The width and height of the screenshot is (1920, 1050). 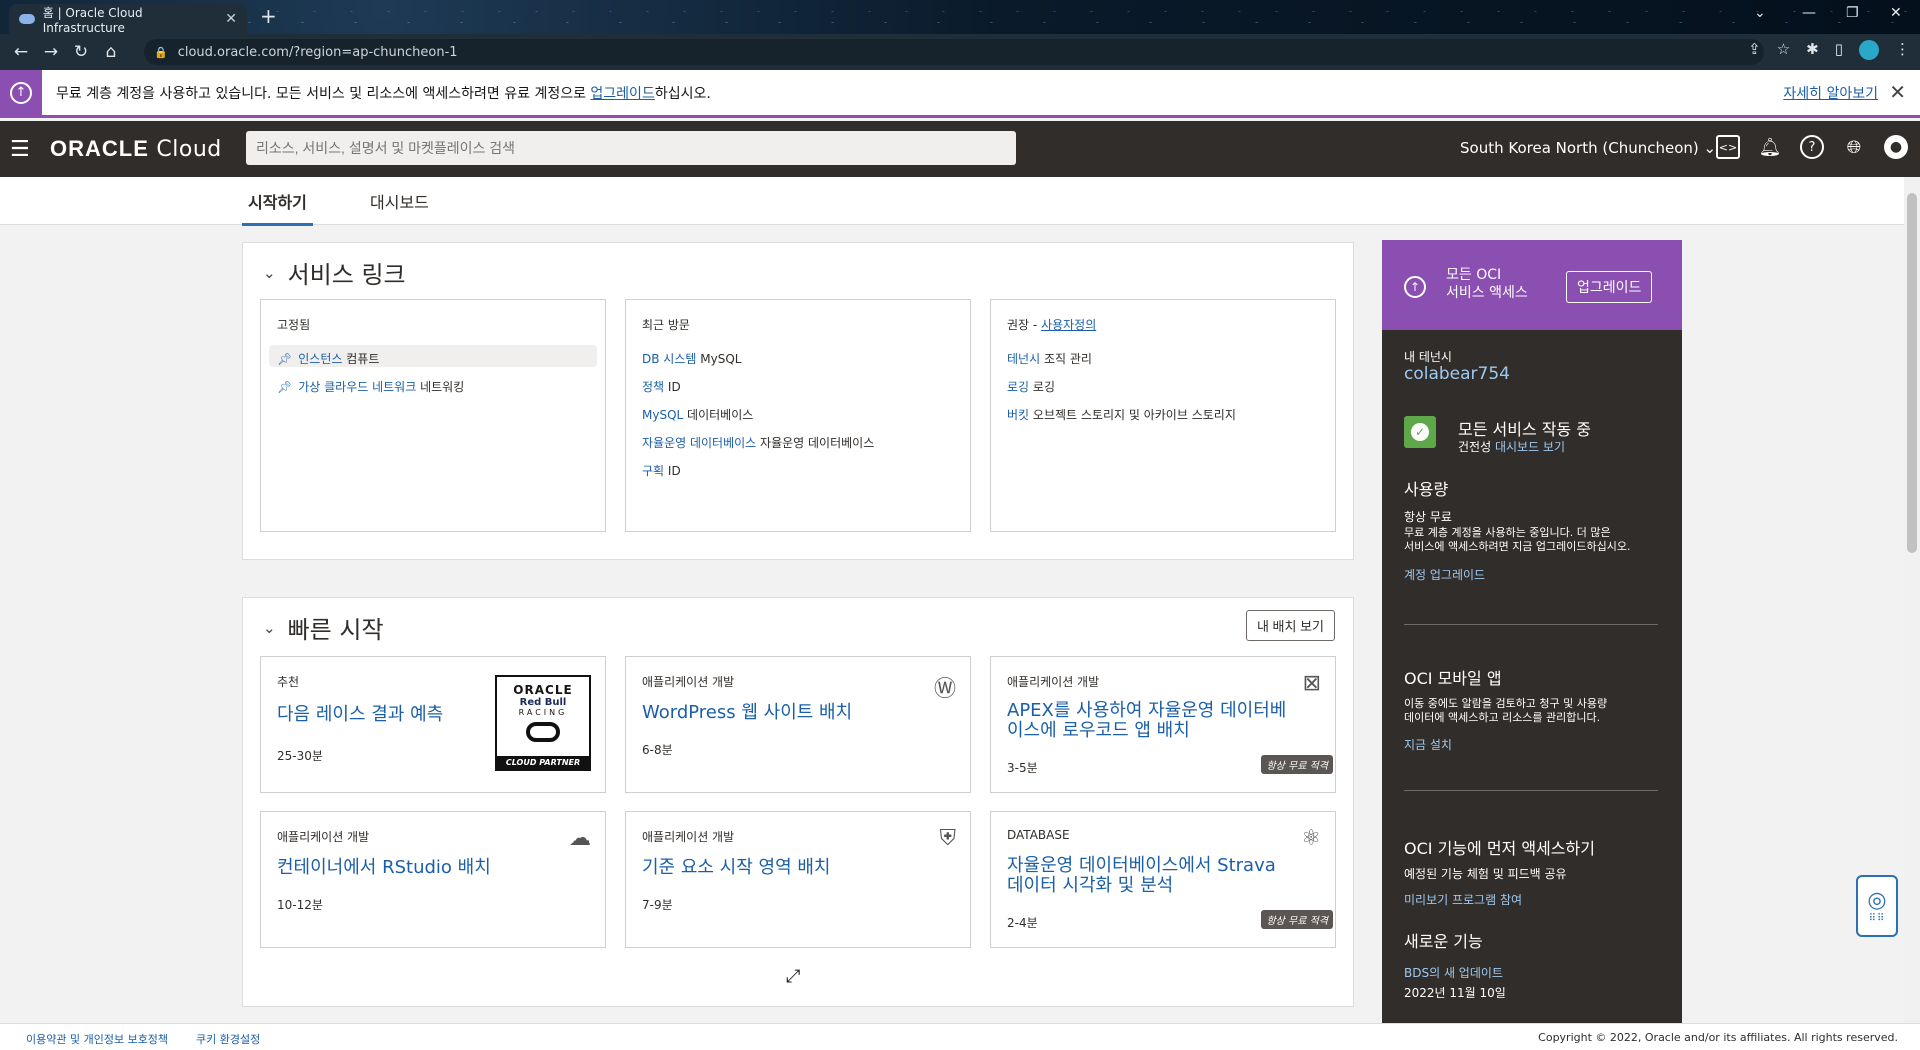 What do you see at coordinates (1038, 835) in the screenshot?
I see `card-category: DATABASE` at bounding box center [1038, 835].